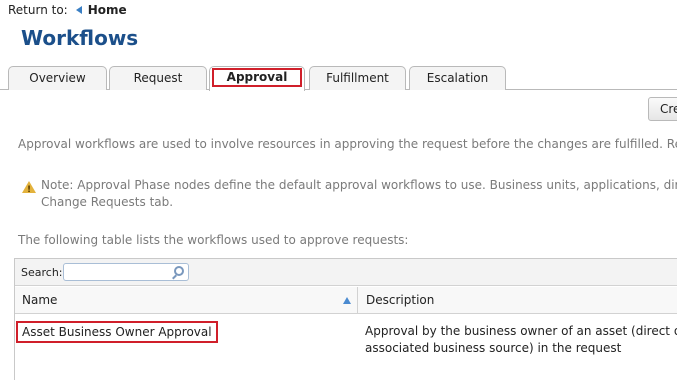 The height and width of the screenshot is (381, 677). What do you see at coordinates (662, 109) in the screenshot?
I see `create-button: Cre` at bounding box center [662, 109].